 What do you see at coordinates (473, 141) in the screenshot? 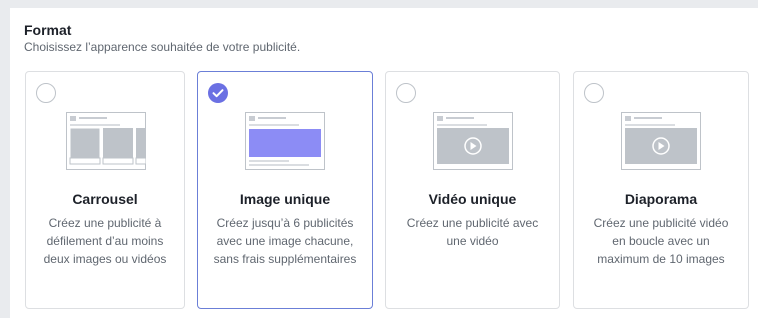
I see `single-video-thumbnail-icon` at bounding box center [473, 141].